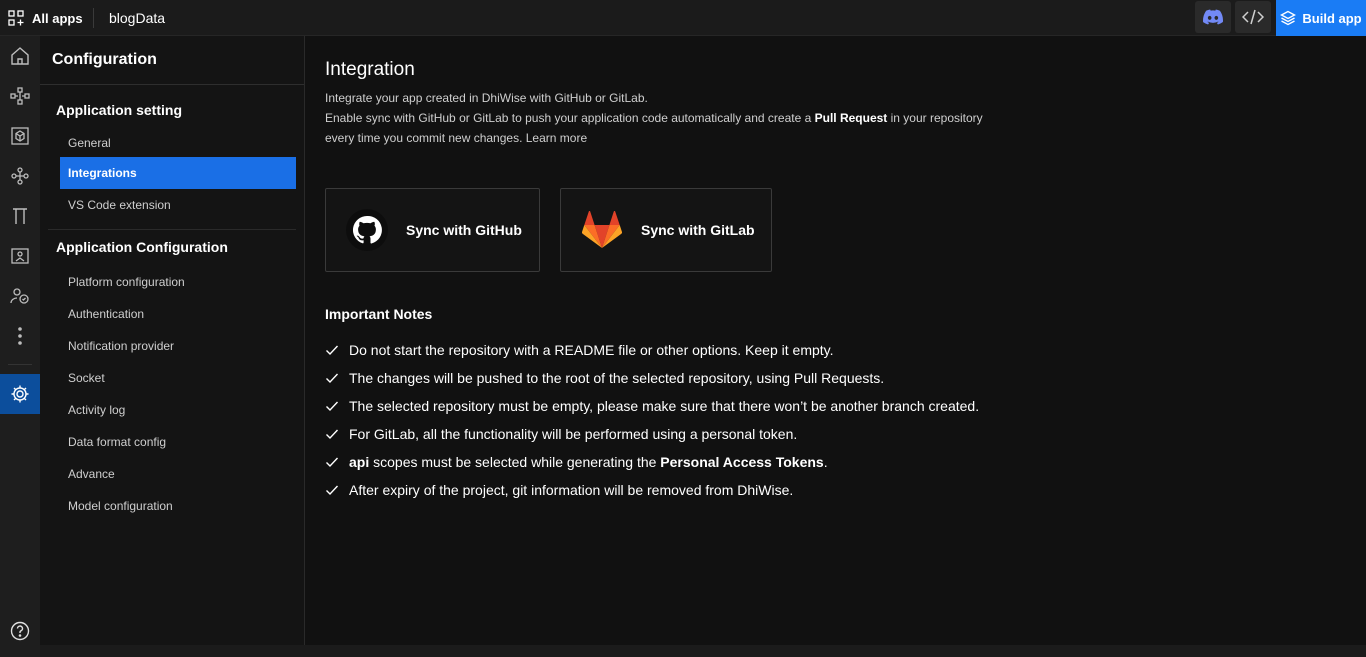 The height and width of the screenshot is (657, 1366). What do you see at coordinates (683, 18) in the screenshot?
I see `top-bar: All apps blogData Build app` at bounding box center [683, 18].